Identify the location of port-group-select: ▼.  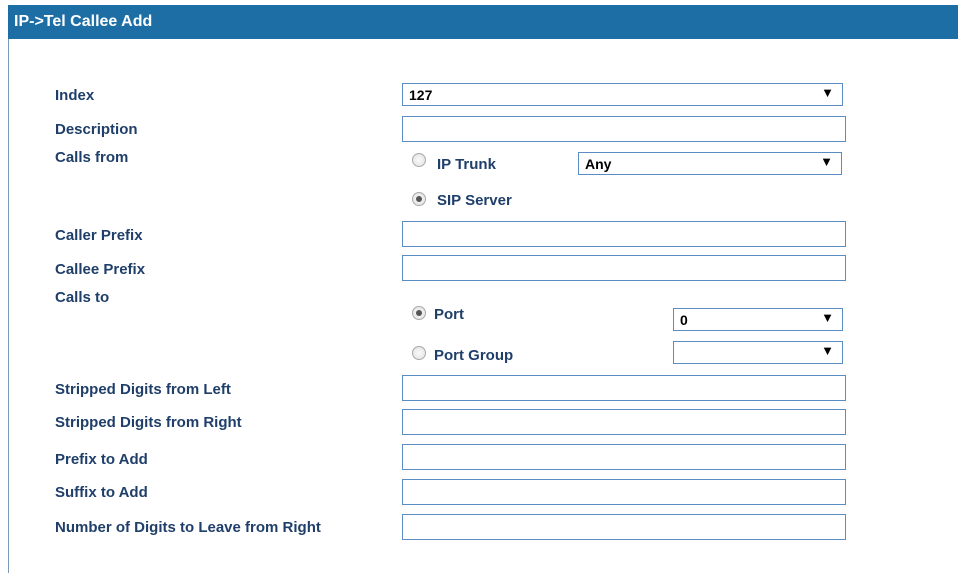
(758, 352).